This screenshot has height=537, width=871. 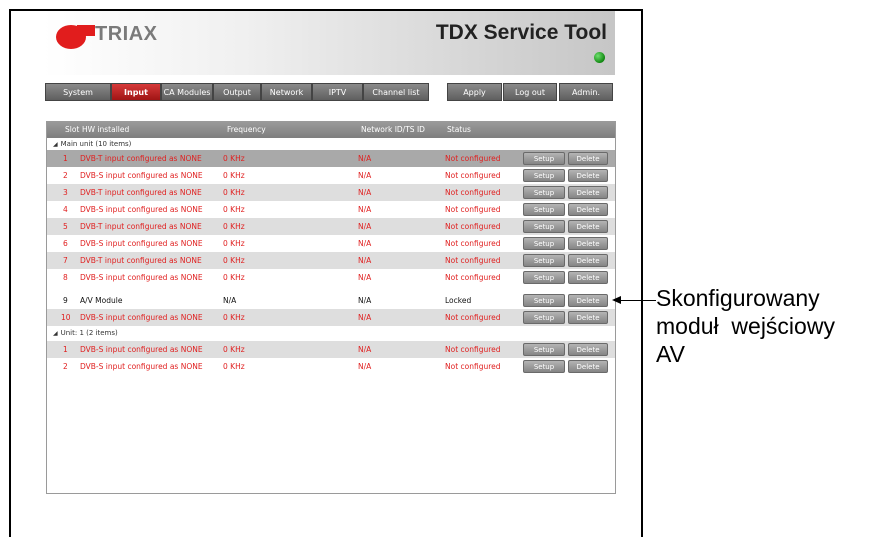 What do you see at coordinates (187, 92) in the screenshot?
I see `tab-ca-modules: CA Modules` at bounding box center [187, 92].